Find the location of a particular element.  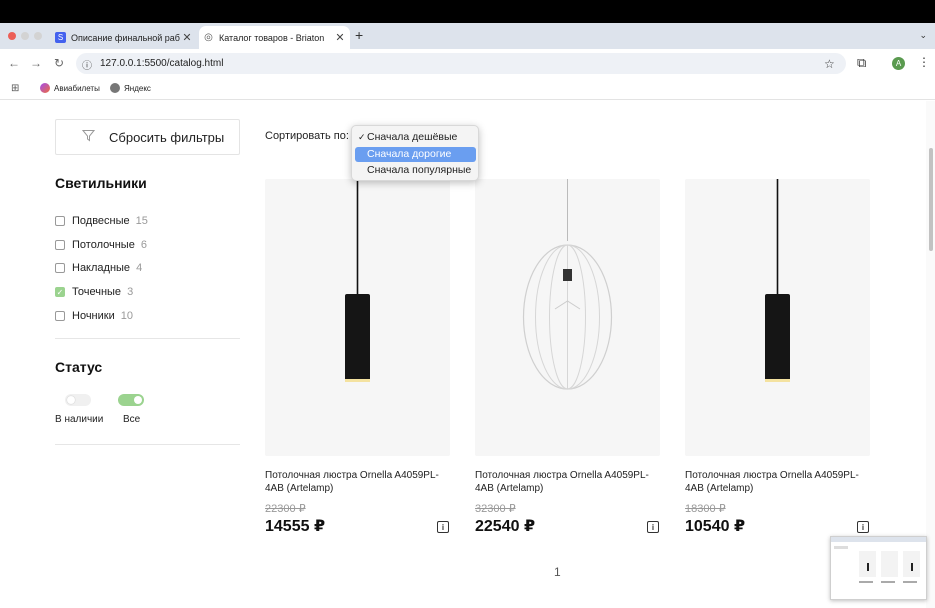

browser-tab-description: S Описание финальной работ ✕ is located at coordinates (124, 37).